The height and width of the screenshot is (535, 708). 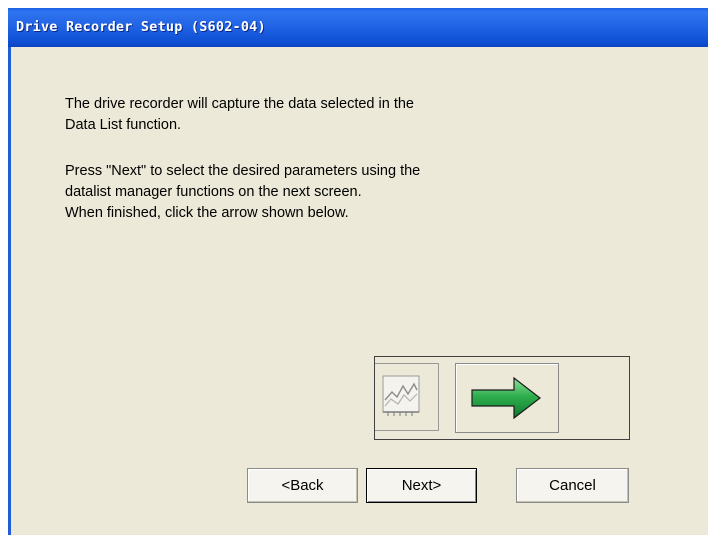 I want to click on cancel-button: Cancel, so click(x=572, y=485).